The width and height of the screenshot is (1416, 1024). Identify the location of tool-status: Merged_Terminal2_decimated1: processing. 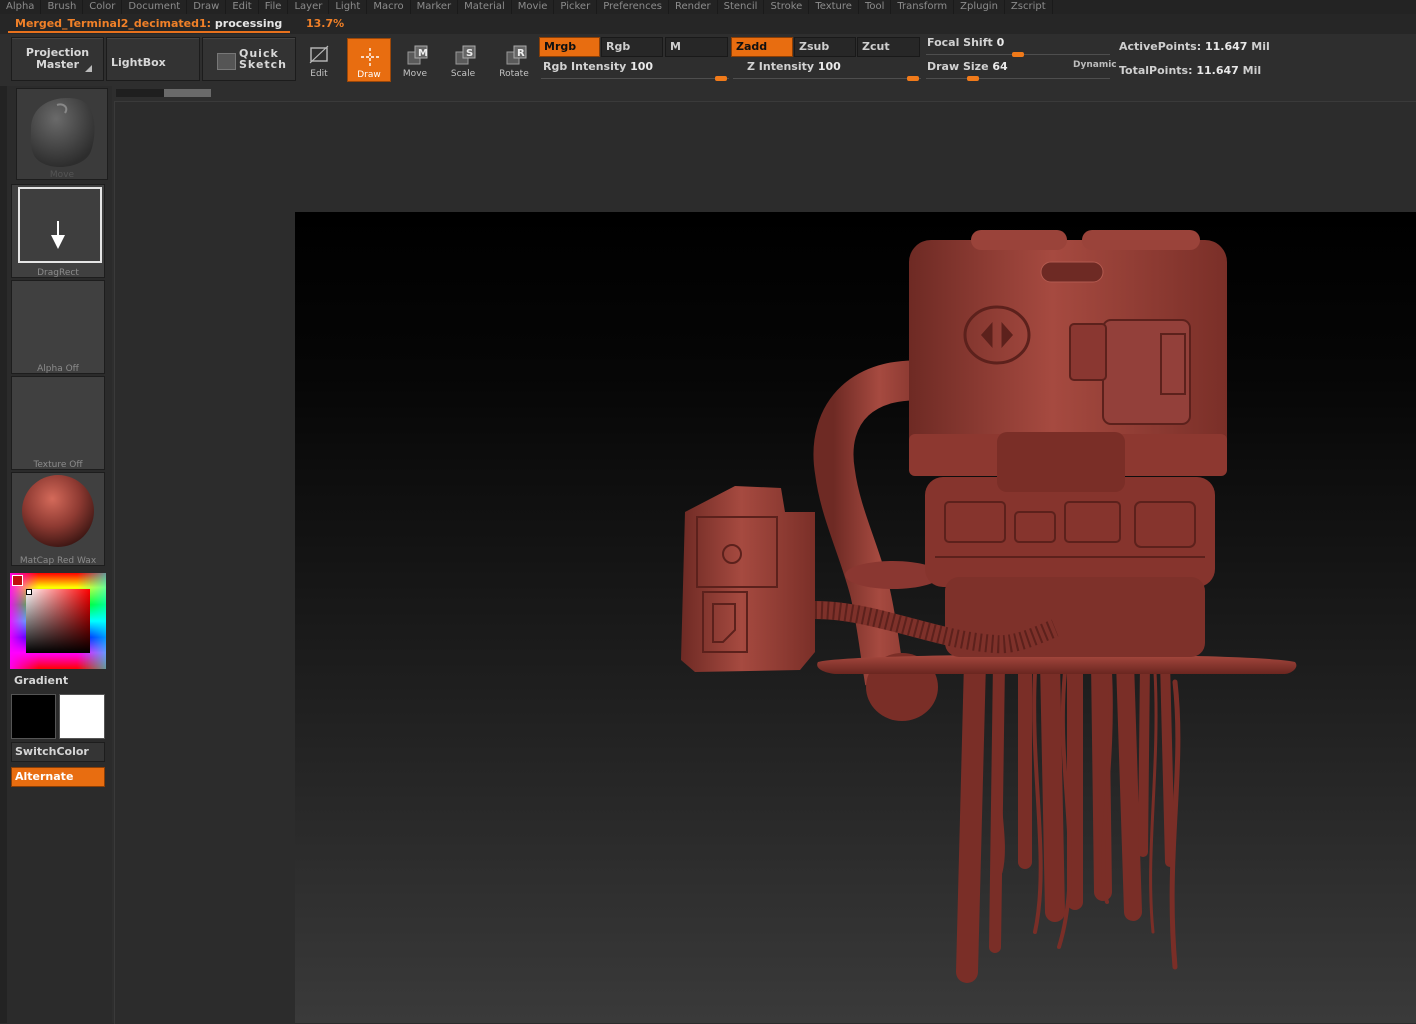
(149, 25).